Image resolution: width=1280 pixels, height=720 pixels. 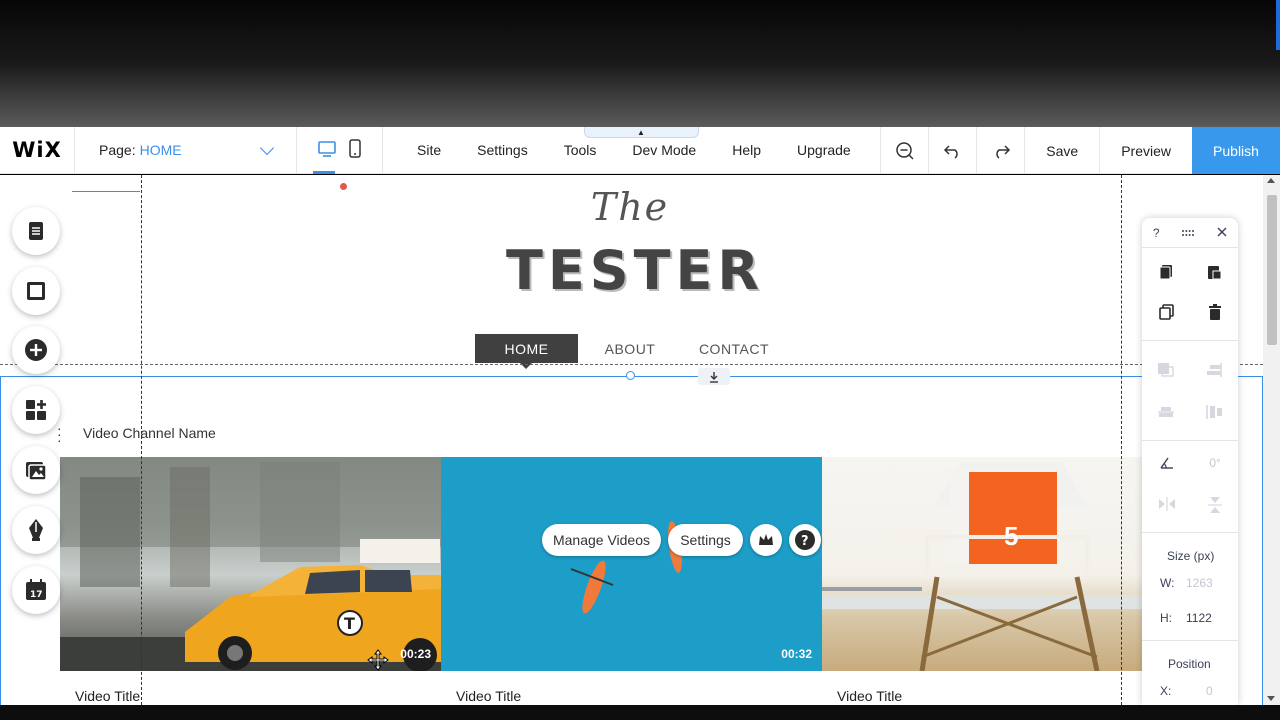 I want to click on pages-button, so click(x=36, y=231).